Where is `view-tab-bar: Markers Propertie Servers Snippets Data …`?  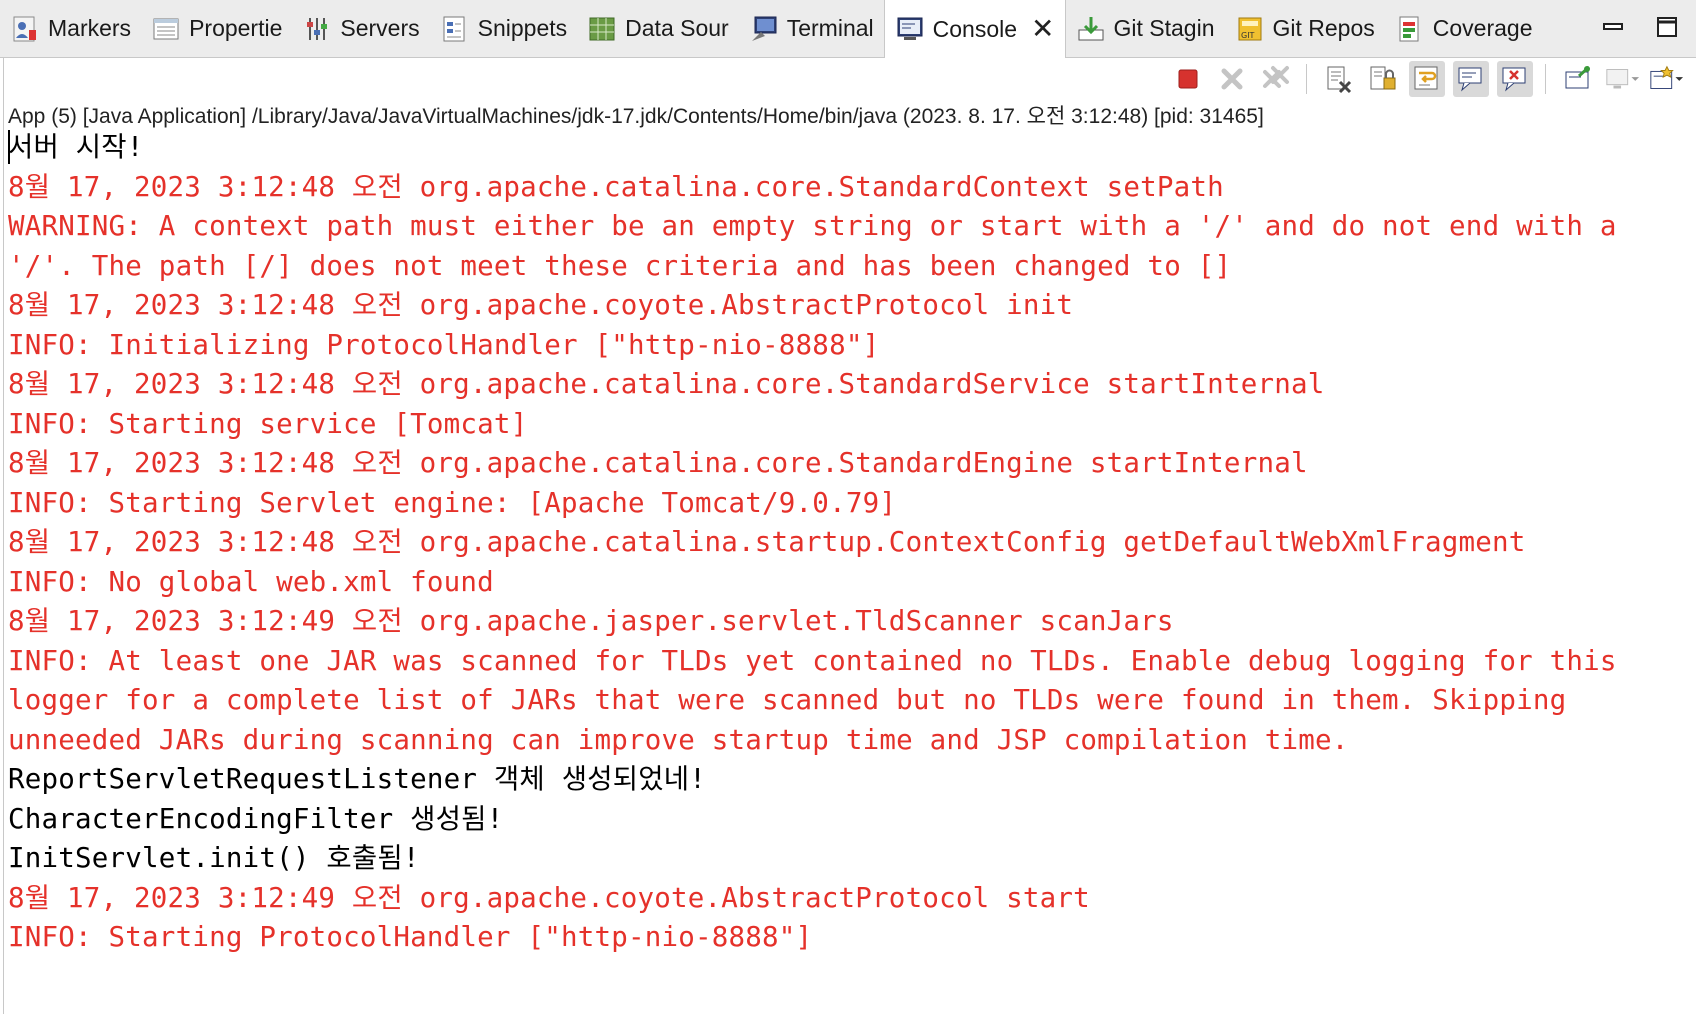 view-tab-bar: Markers Propertie Servers Snippets Data … is located at coordinates (848, 29).